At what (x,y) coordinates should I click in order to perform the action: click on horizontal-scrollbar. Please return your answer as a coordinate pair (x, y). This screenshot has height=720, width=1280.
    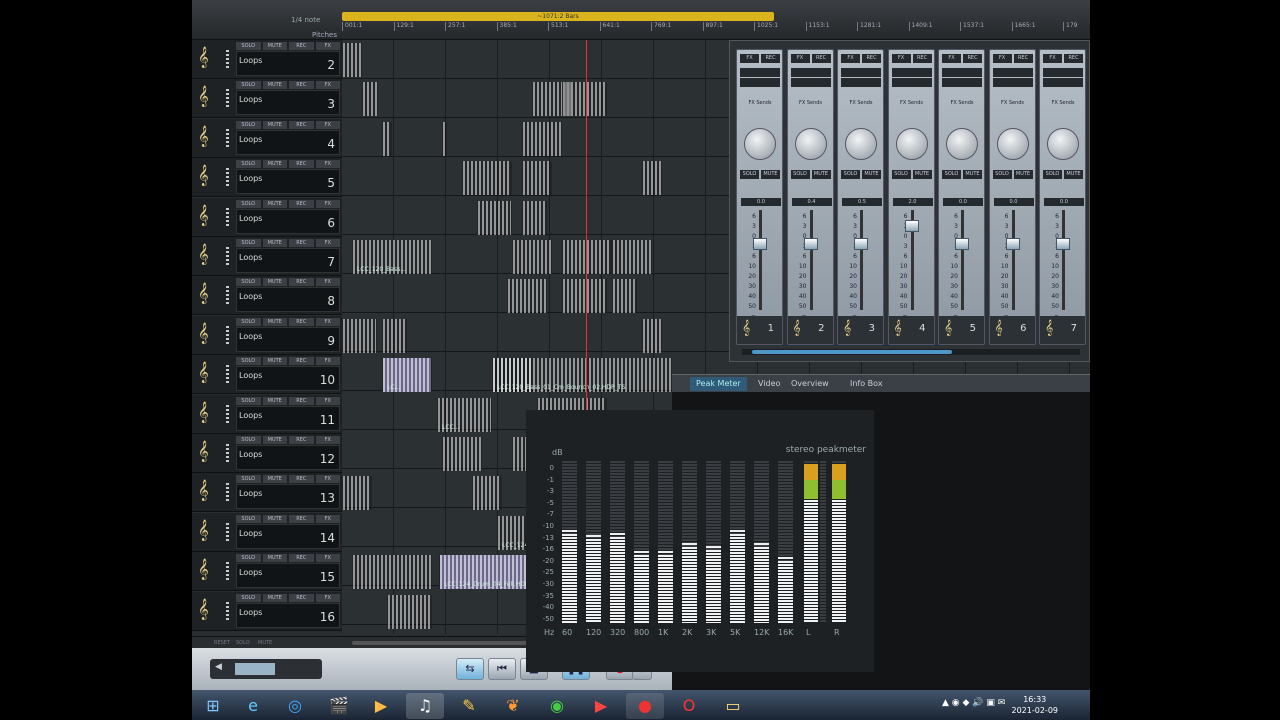
    Looking at the image, I should click on (442, 643).